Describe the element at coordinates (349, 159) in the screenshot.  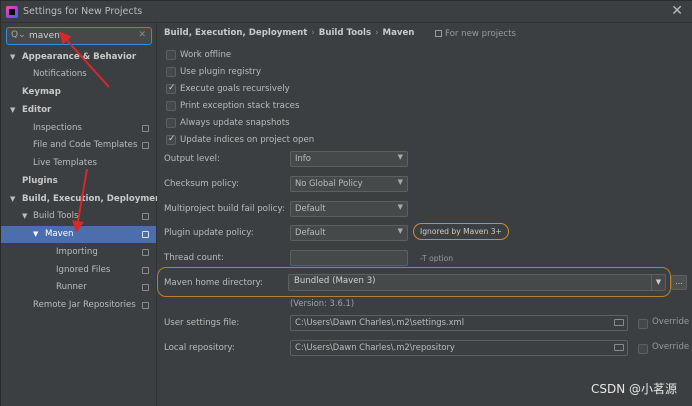
I see `output-level-select: Info ▼` at that location.